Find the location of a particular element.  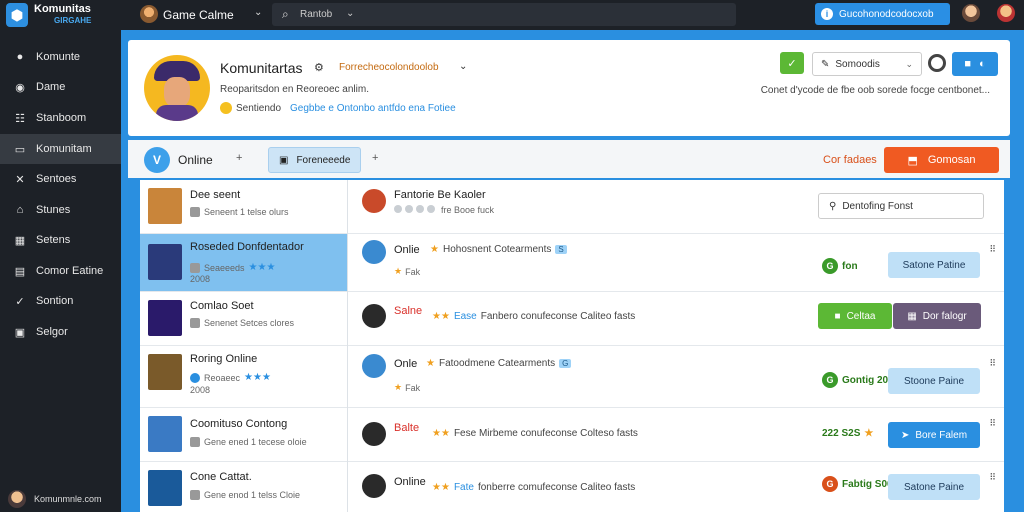

add-tab-button: + is located at coordinates (375, 158).